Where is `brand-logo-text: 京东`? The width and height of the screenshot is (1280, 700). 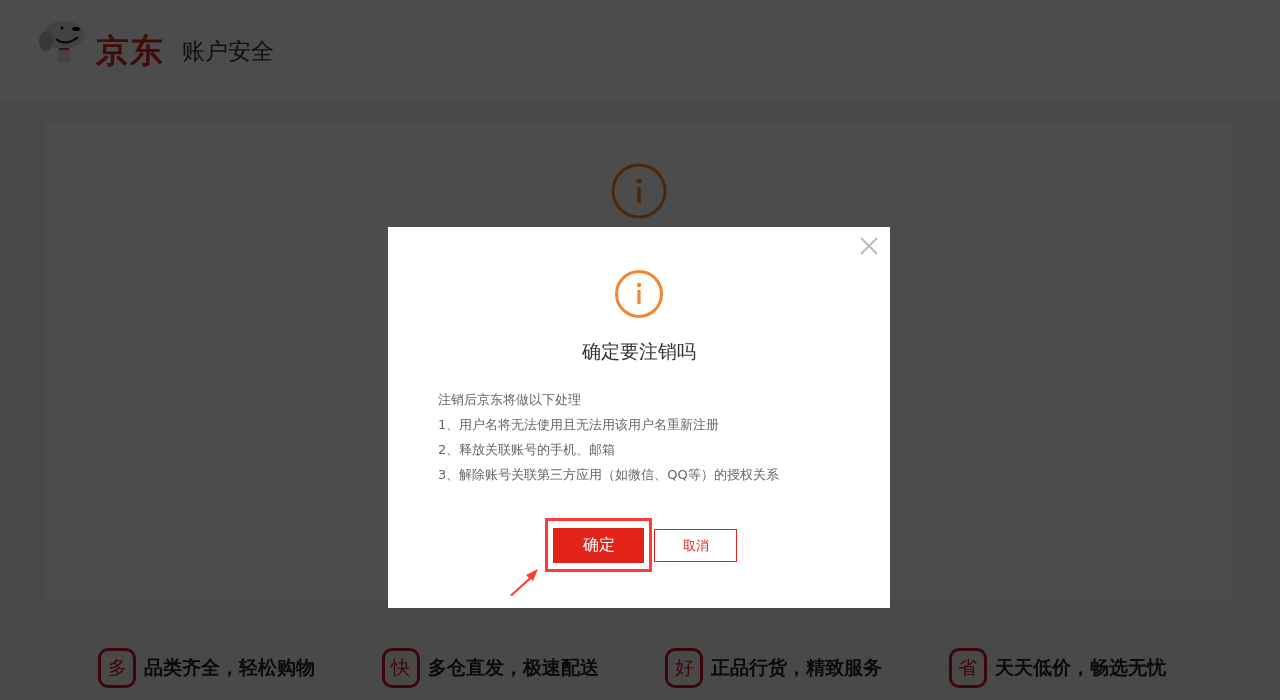
brand-logo-text: 京东 is located at coordinates (130, 50).